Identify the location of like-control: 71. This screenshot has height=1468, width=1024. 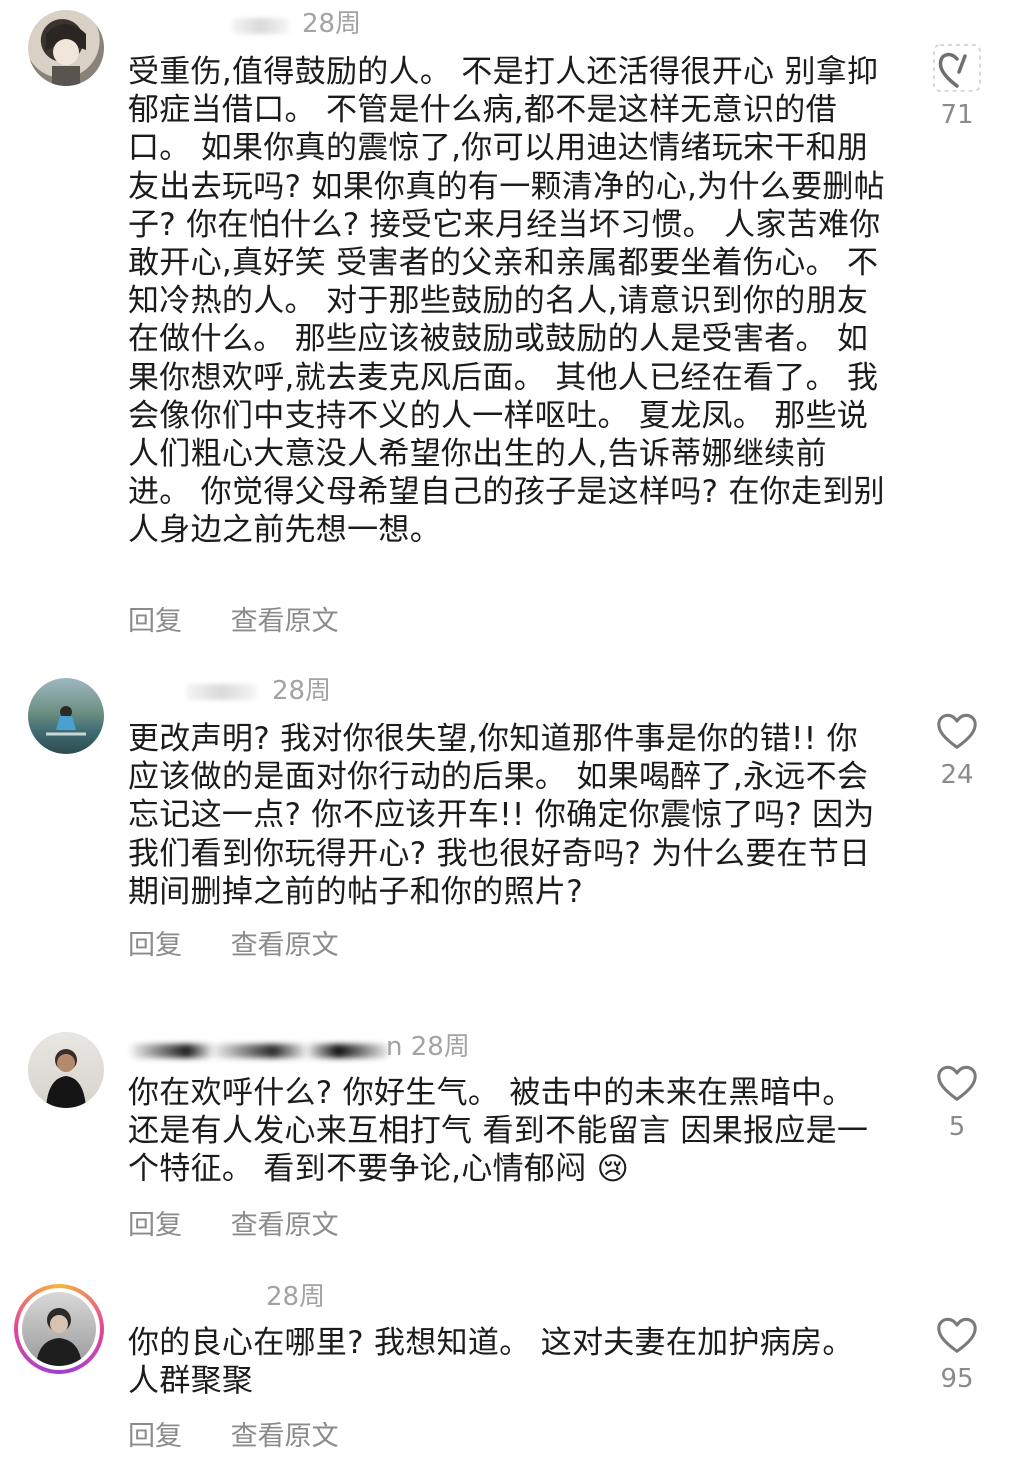
(957, 86).